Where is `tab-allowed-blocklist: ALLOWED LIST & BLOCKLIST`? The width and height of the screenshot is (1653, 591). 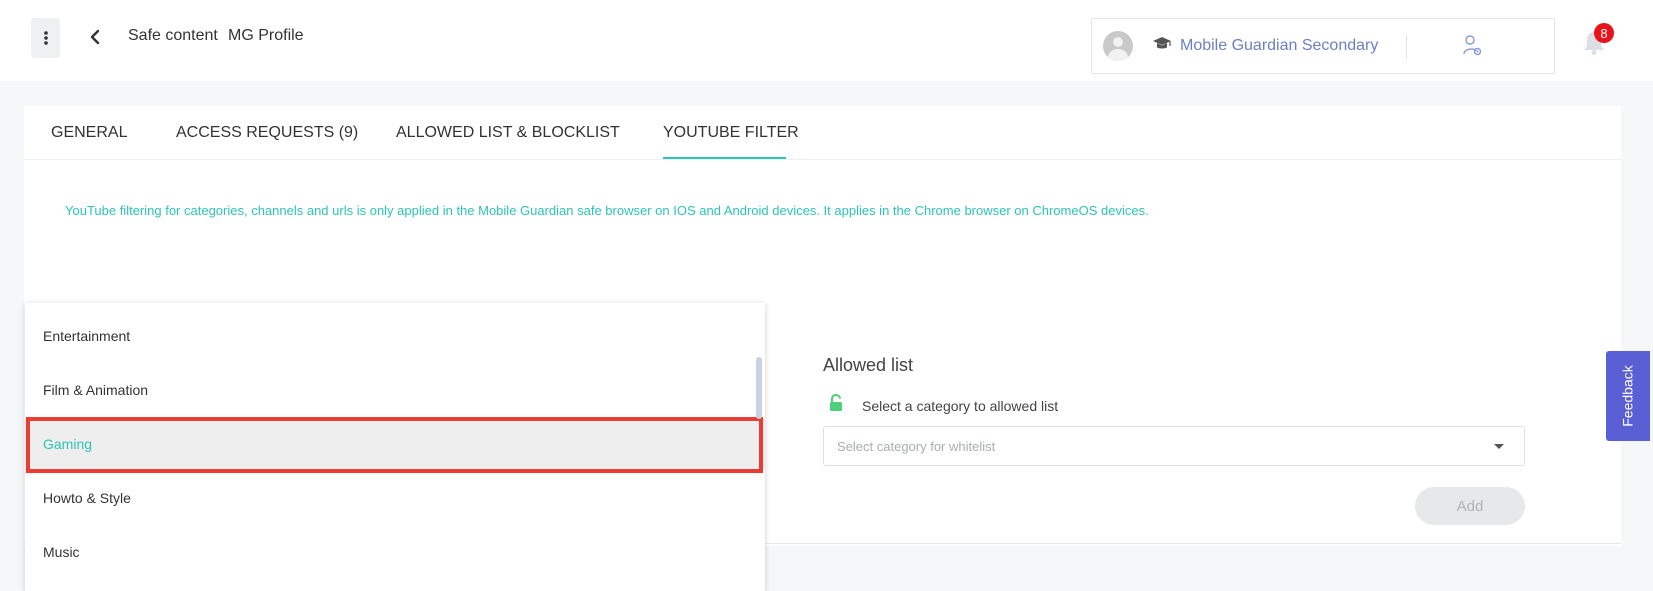
tab-allowed-blocklist: ALLOWED LIST & BLOCKLIST is located at coordinates (508, 133).